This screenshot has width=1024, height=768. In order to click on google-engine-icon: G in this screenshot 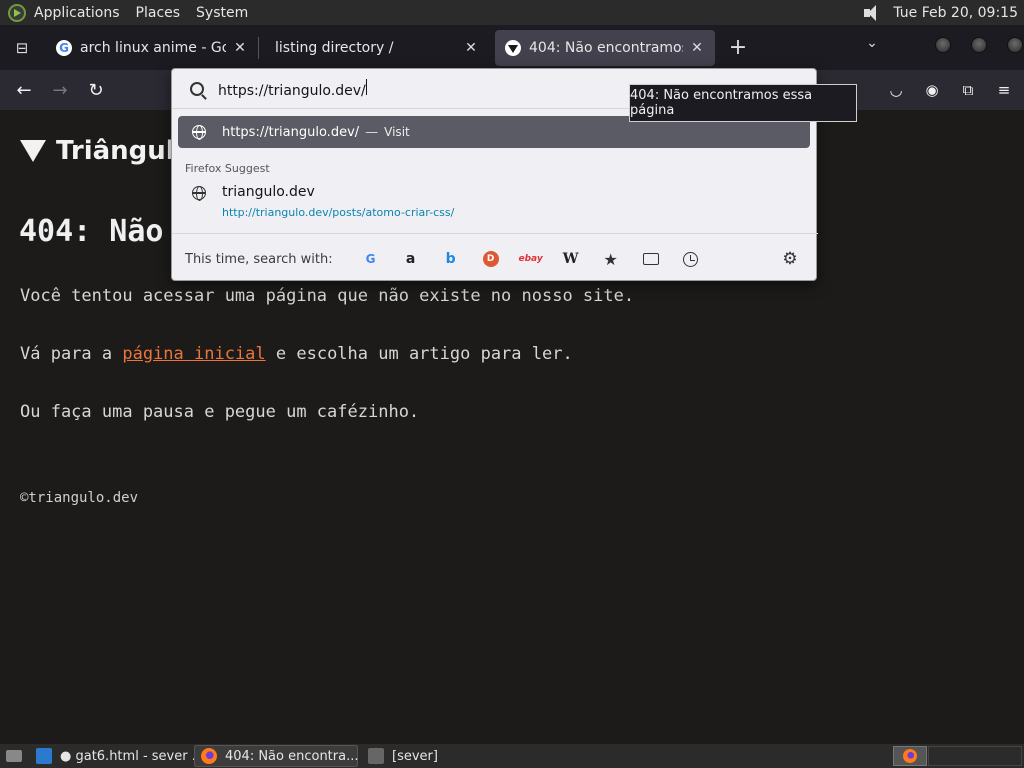, I will do `click(371, 259)`.